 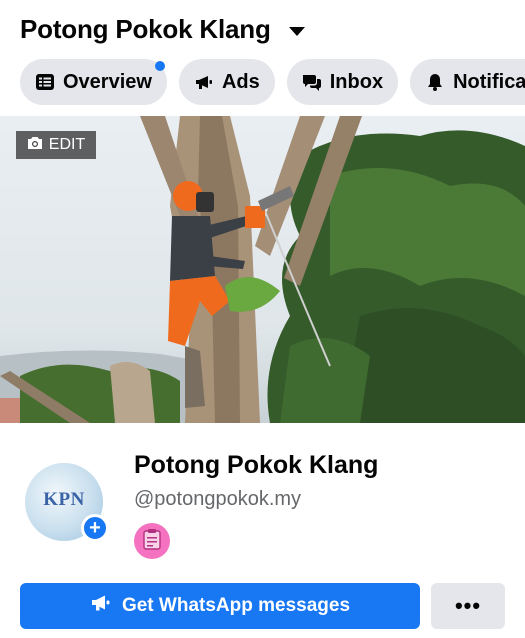 I want to click on button-label: Get WhatsApp messages, so click(x=236, y=605).